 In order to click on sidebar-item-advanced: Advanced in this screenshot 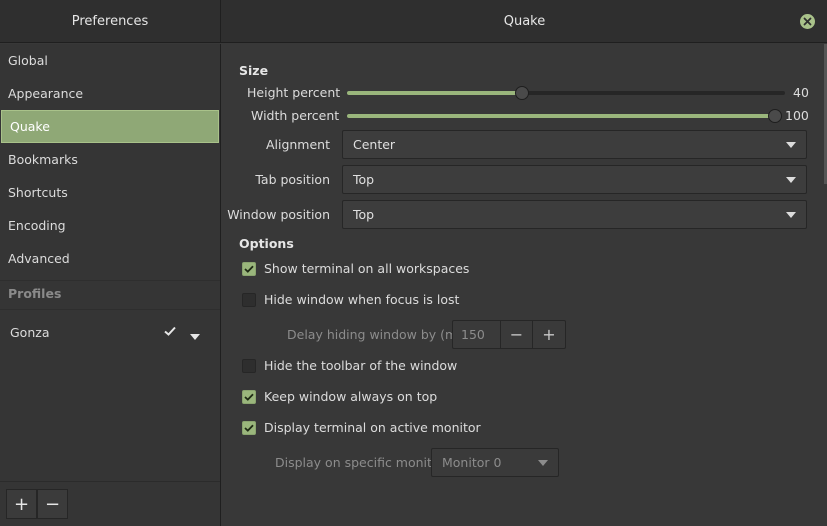, I will do `click(110, 258)`.